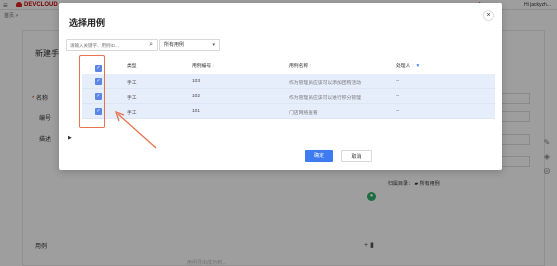 The width and height of the screenshot is (557, 266). I want to click on search-field: ⌕, so click(112, 45).